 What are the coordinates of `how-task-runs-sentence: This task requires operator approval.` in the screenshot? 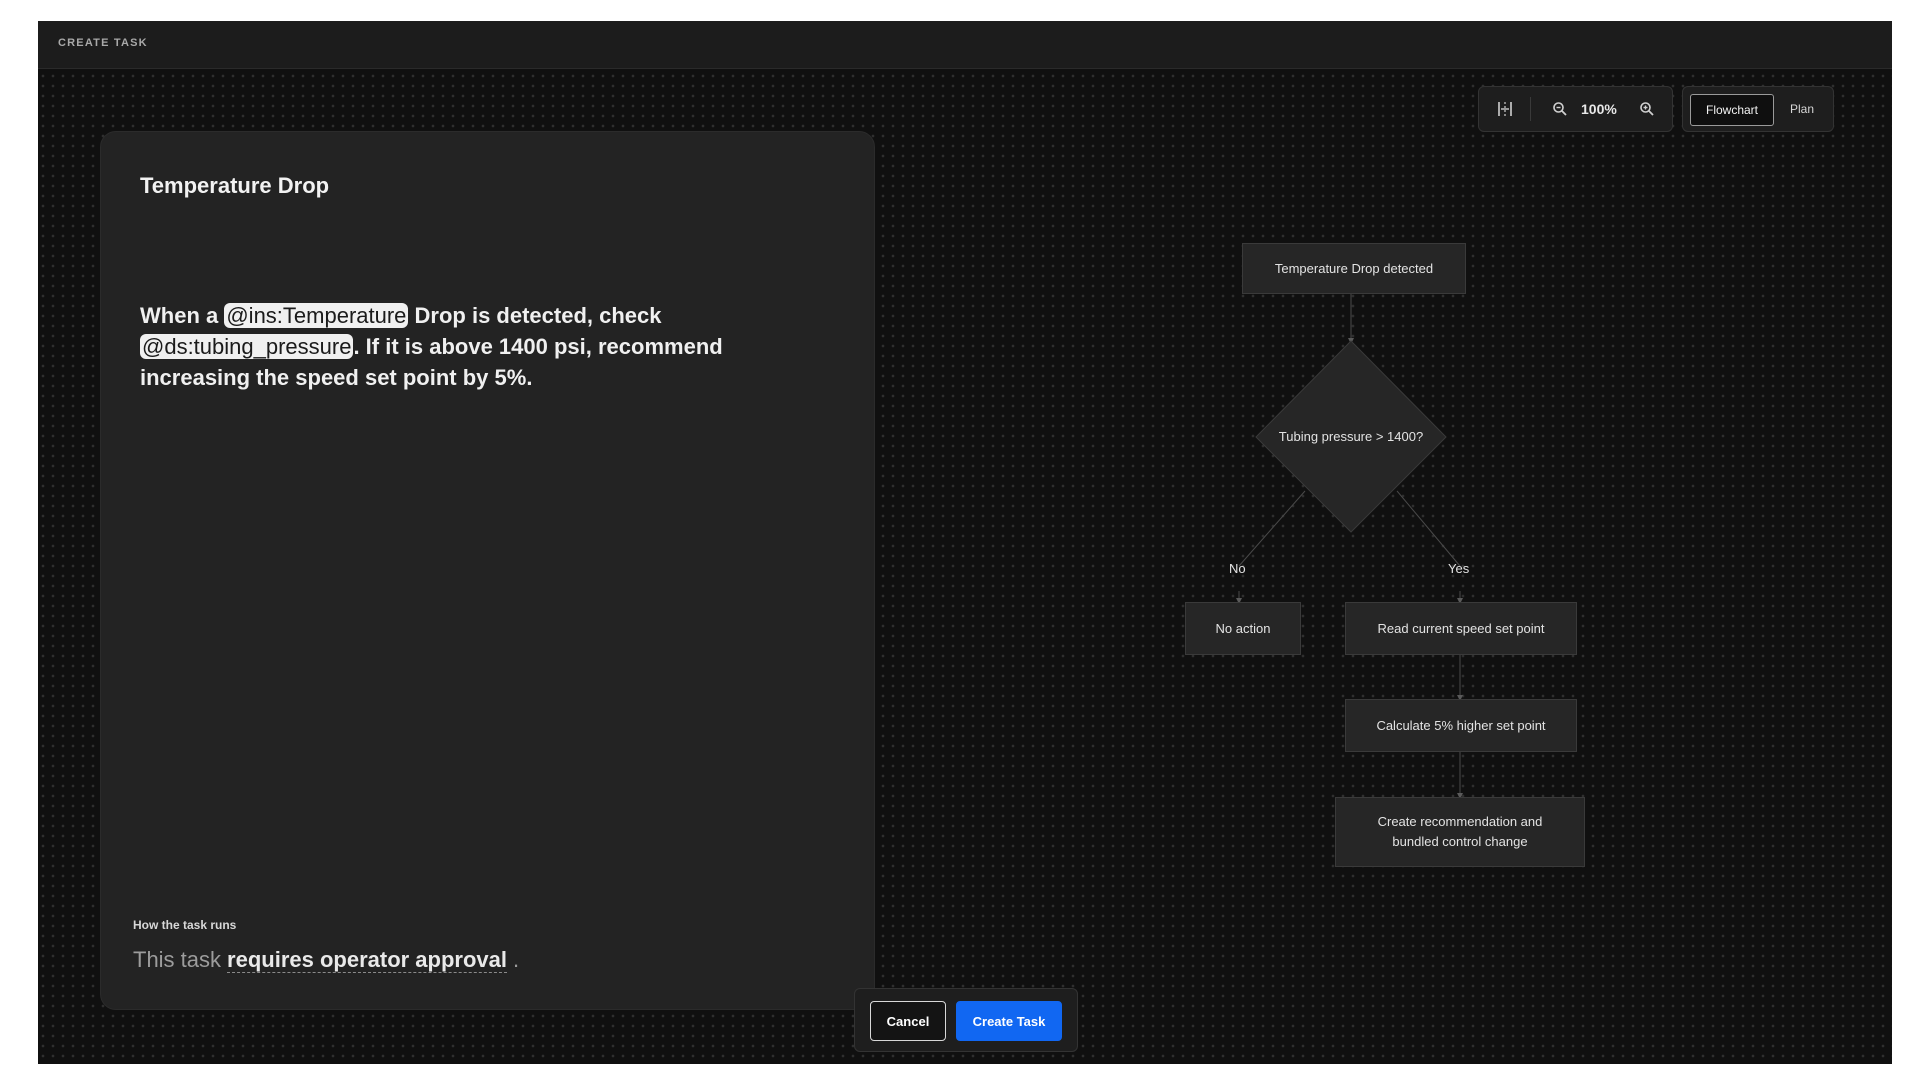 It's located at (326, 960).